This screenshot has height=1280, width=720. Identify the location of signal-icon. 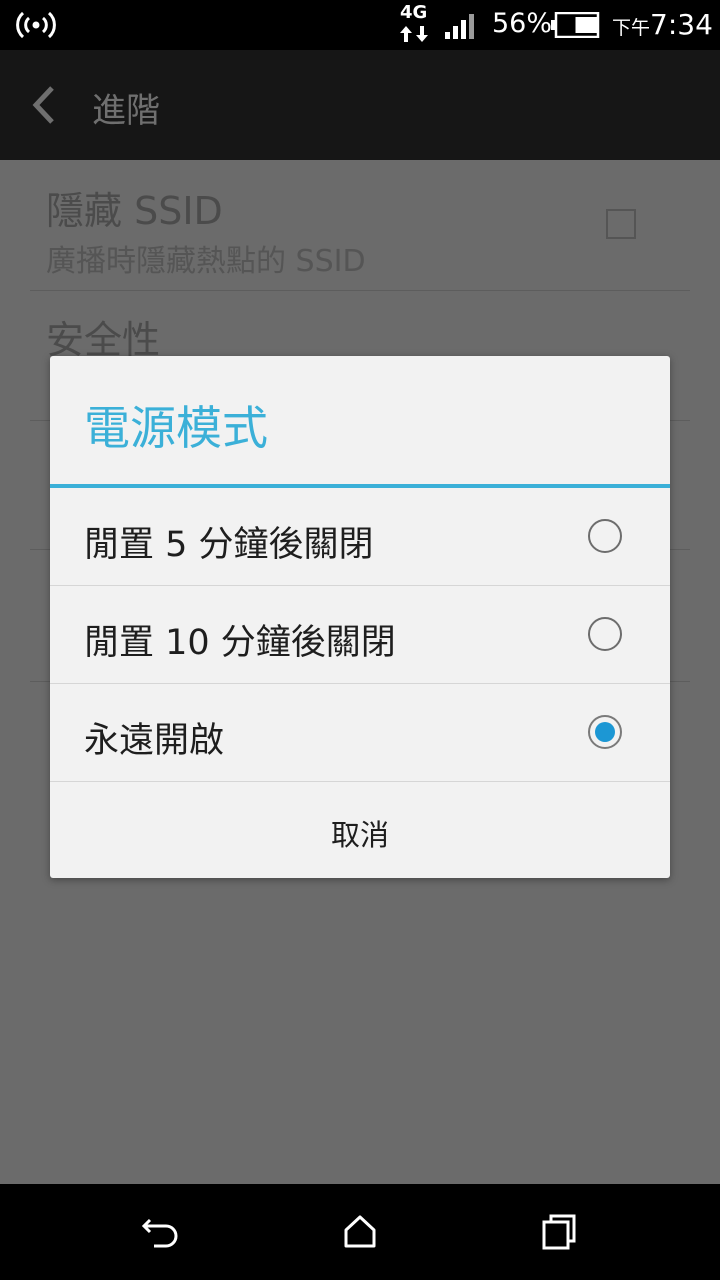
(459, 26).